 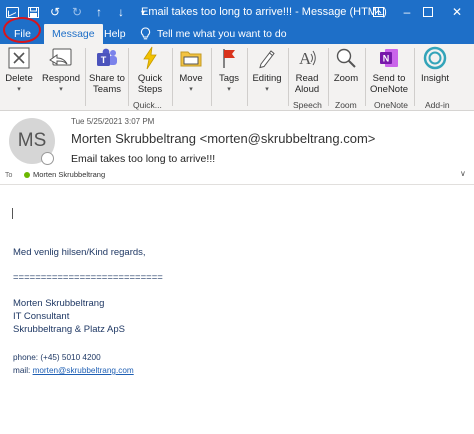 I want to click on read-aloud-button: A Read Aloud, so click(x=307, y=73).